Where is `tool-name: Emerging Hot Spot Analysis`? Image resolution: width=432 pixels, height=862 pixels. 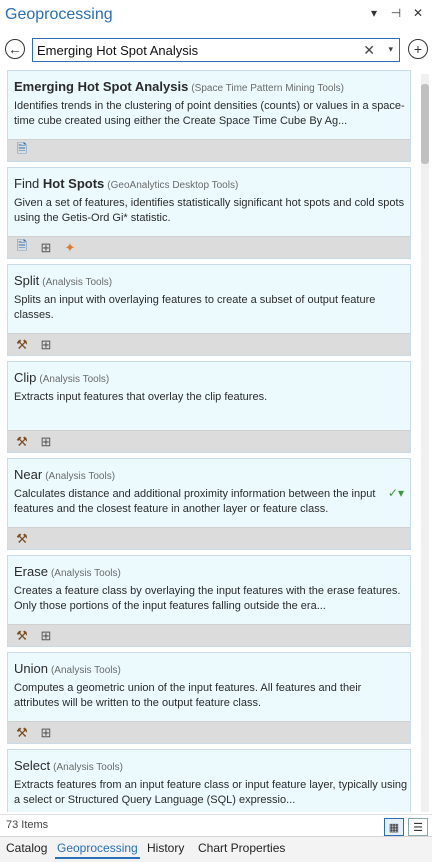 tool-name: Emerging Hot Spot Analysis is located at coordinates (101, 86).